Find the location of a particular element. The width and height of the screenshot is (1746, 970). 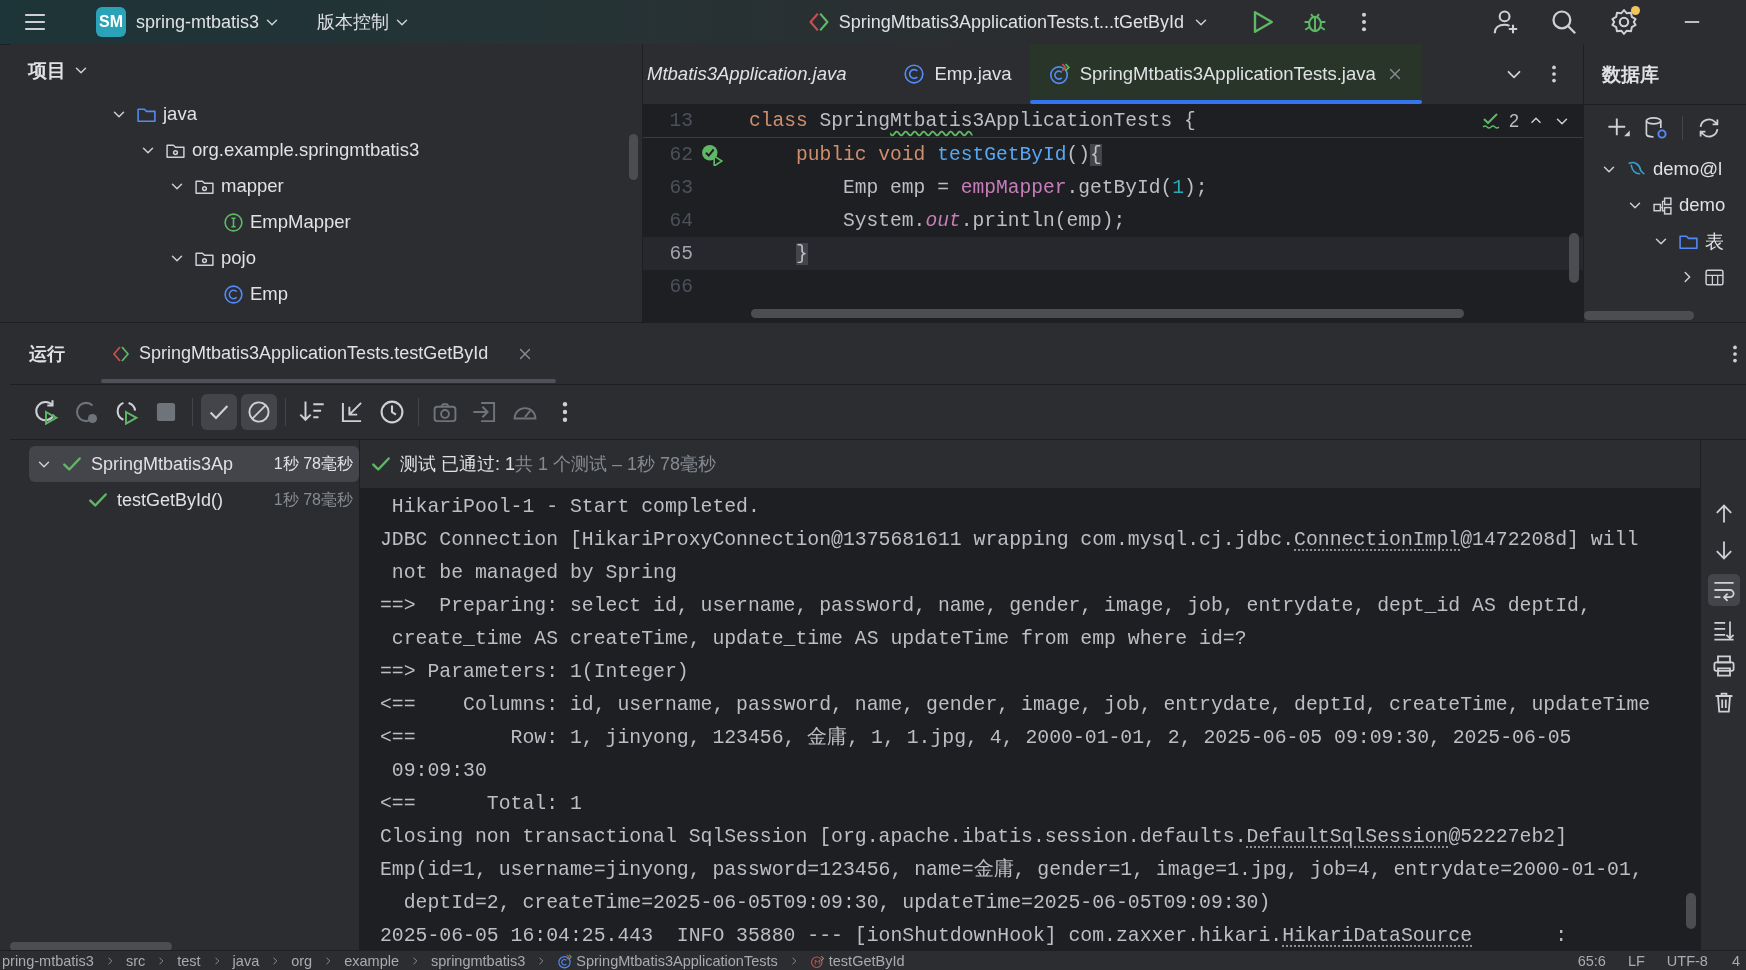

tree-item-label: EmpMapper is located at coordinates (300, 222).